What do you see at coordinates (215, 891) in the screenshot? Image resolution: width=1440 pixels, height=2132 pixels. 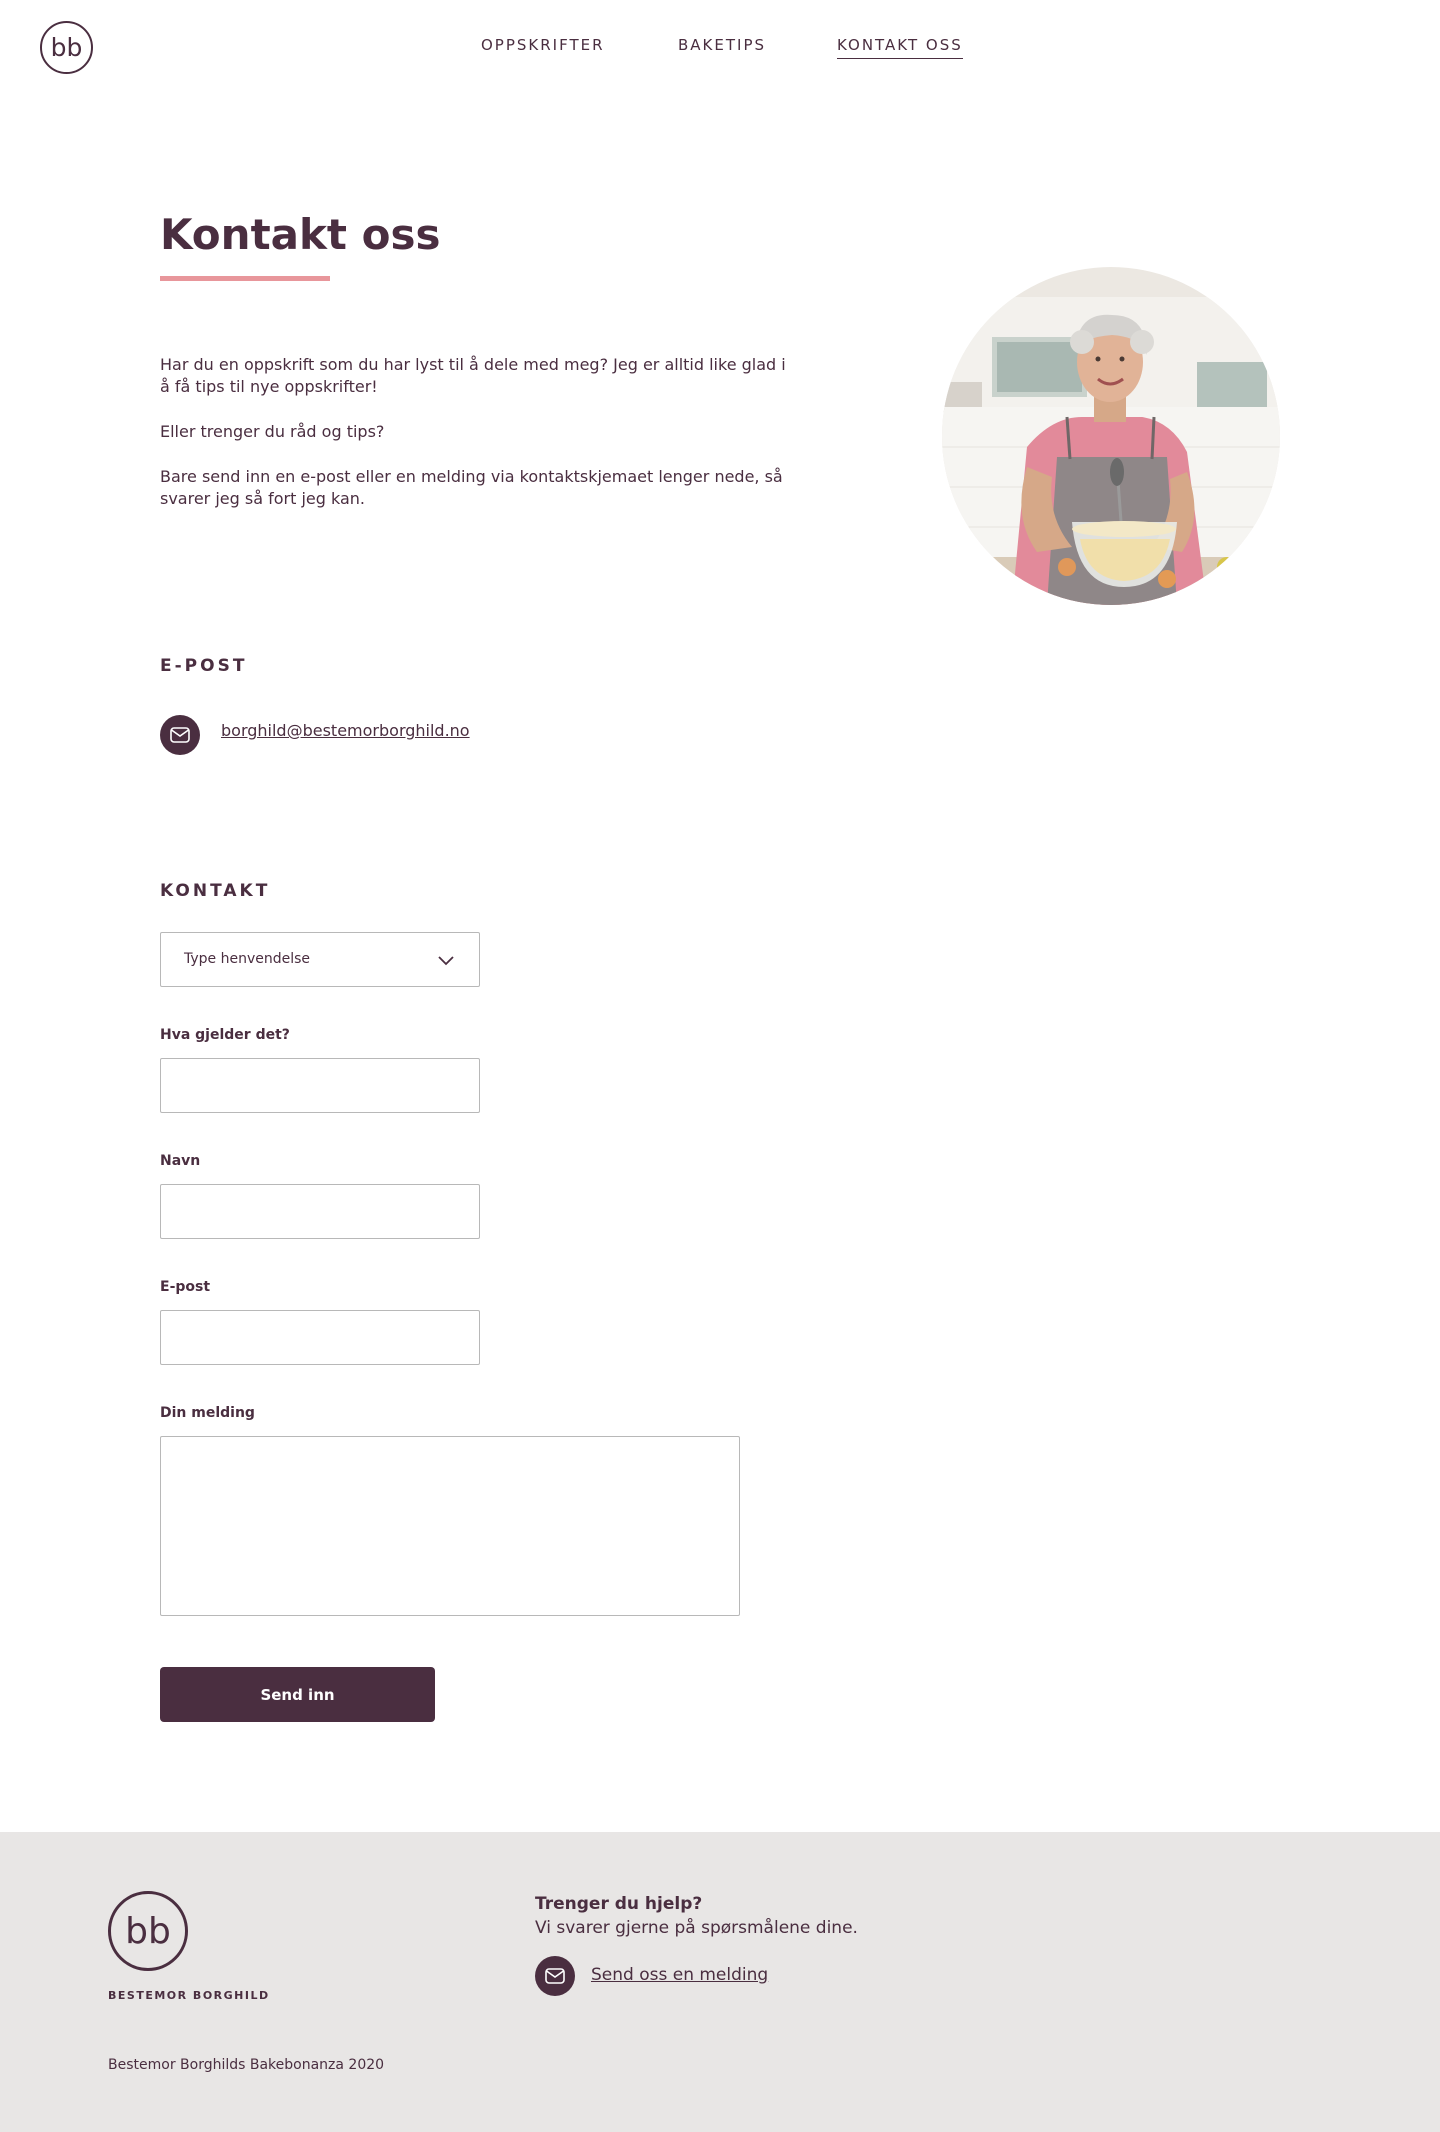 I see `contact-heading: KONTAKT` at bounding box center [215, 891].